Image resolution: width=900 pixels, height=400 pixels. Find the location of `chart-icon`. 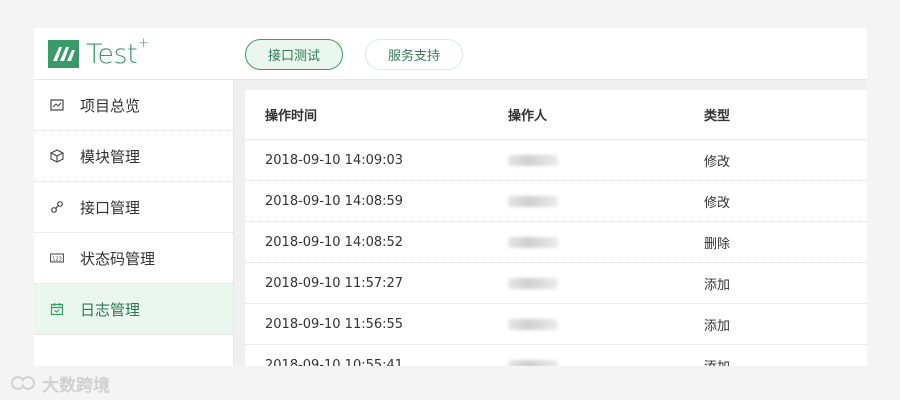

chart-icon is located at coordinates (57, 105).